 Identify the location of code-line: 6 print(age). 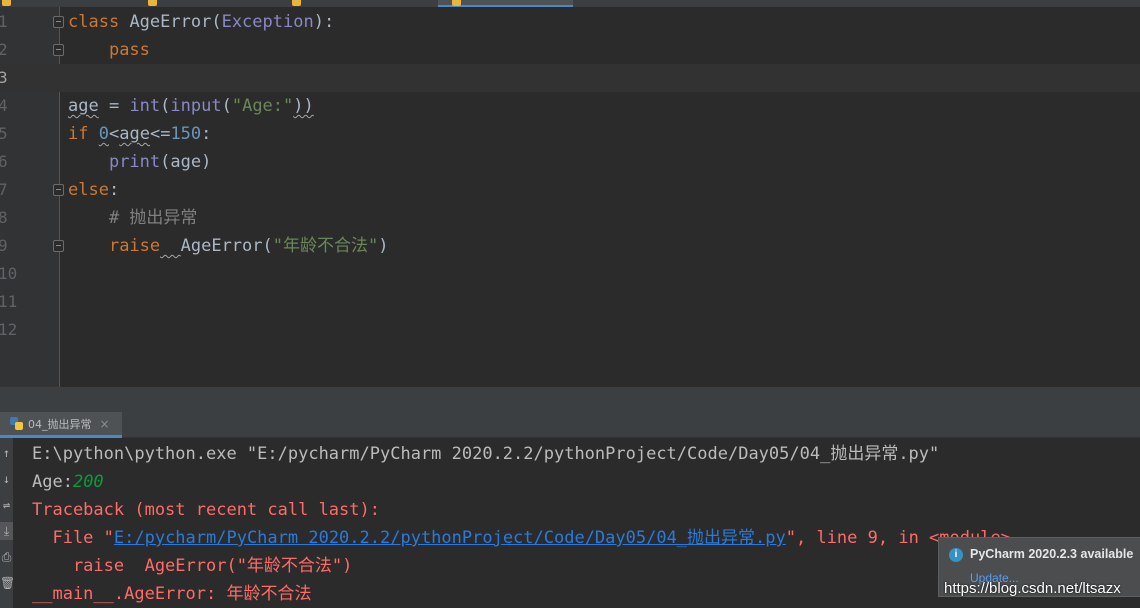
(570, 162).